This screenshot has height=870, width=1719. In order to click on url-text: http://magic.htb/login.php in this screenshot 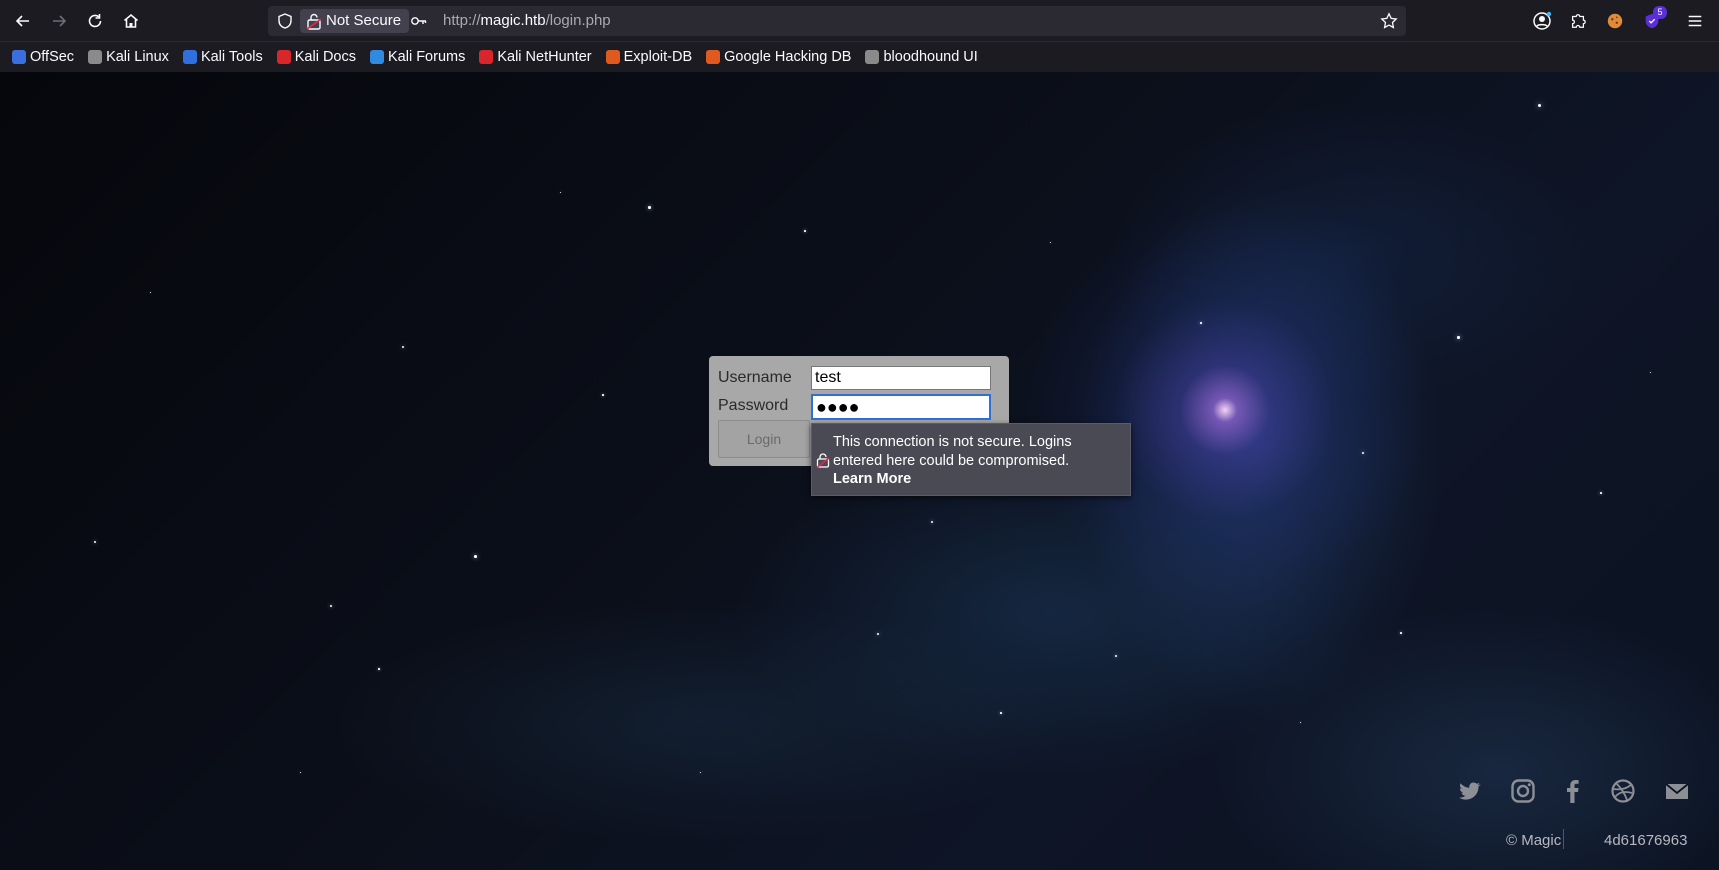, I will do `click(527, 20)`.